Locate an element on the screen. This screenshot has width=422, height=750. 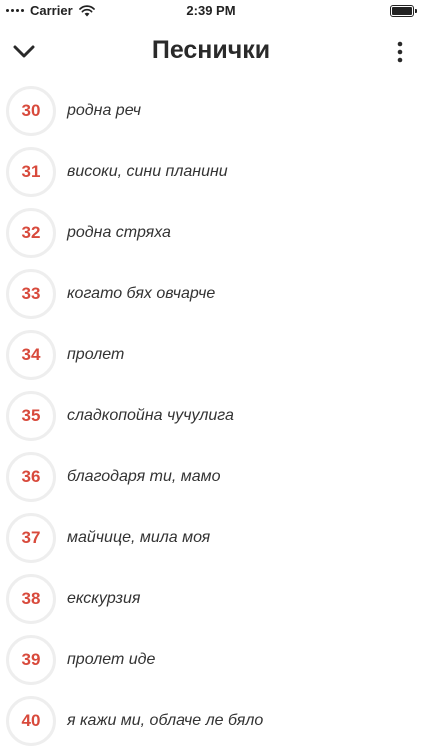
nav-bar: Песнички is located at coordinates (211, 52).